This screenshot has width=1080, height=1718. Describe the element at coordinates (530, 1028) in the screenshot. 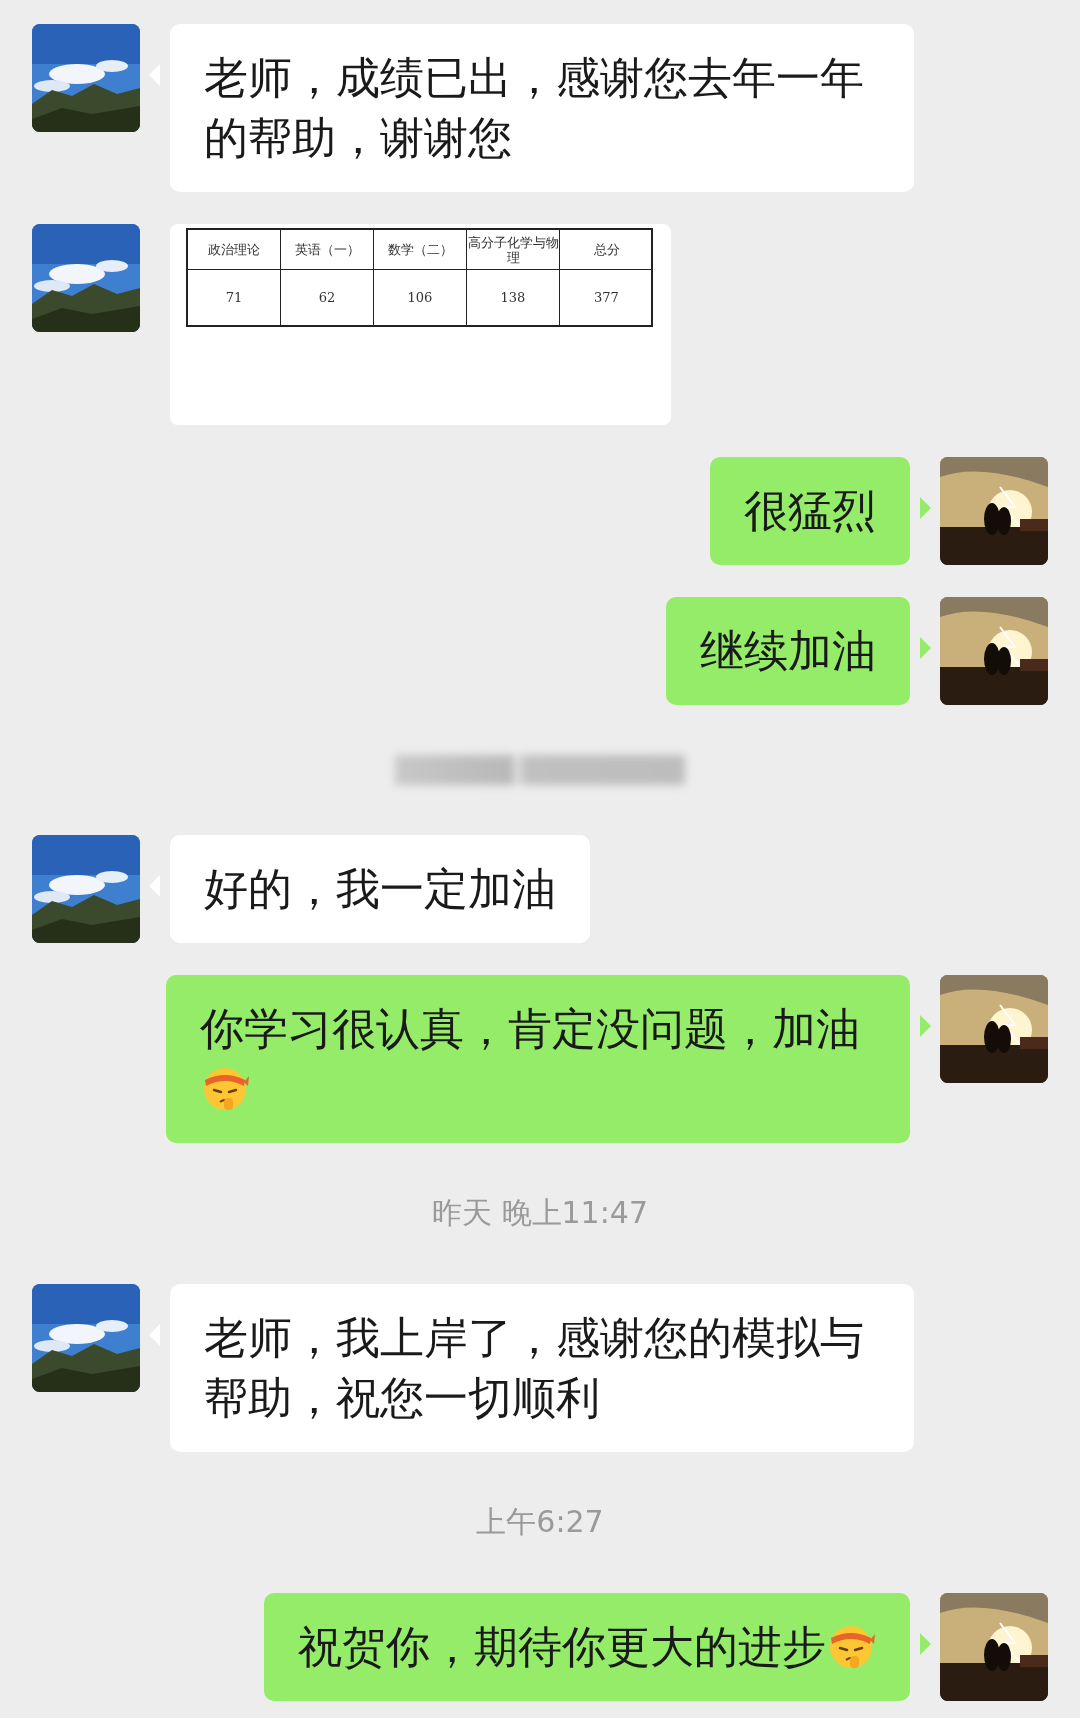

I see `message-text: 你学习很认真，肯定没问题，加油` at that location.